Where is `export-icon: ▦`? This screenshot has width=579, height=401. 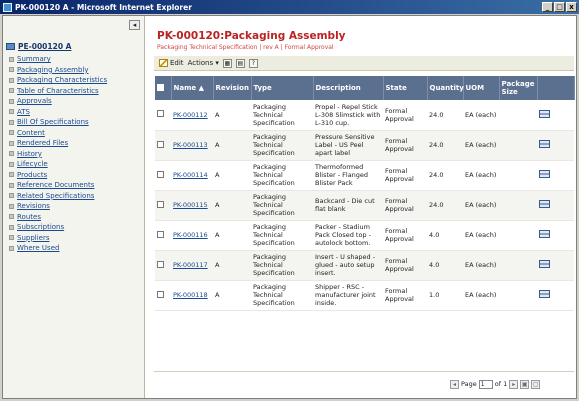 export-icon: ▦ is located at coordinates (227, 63).